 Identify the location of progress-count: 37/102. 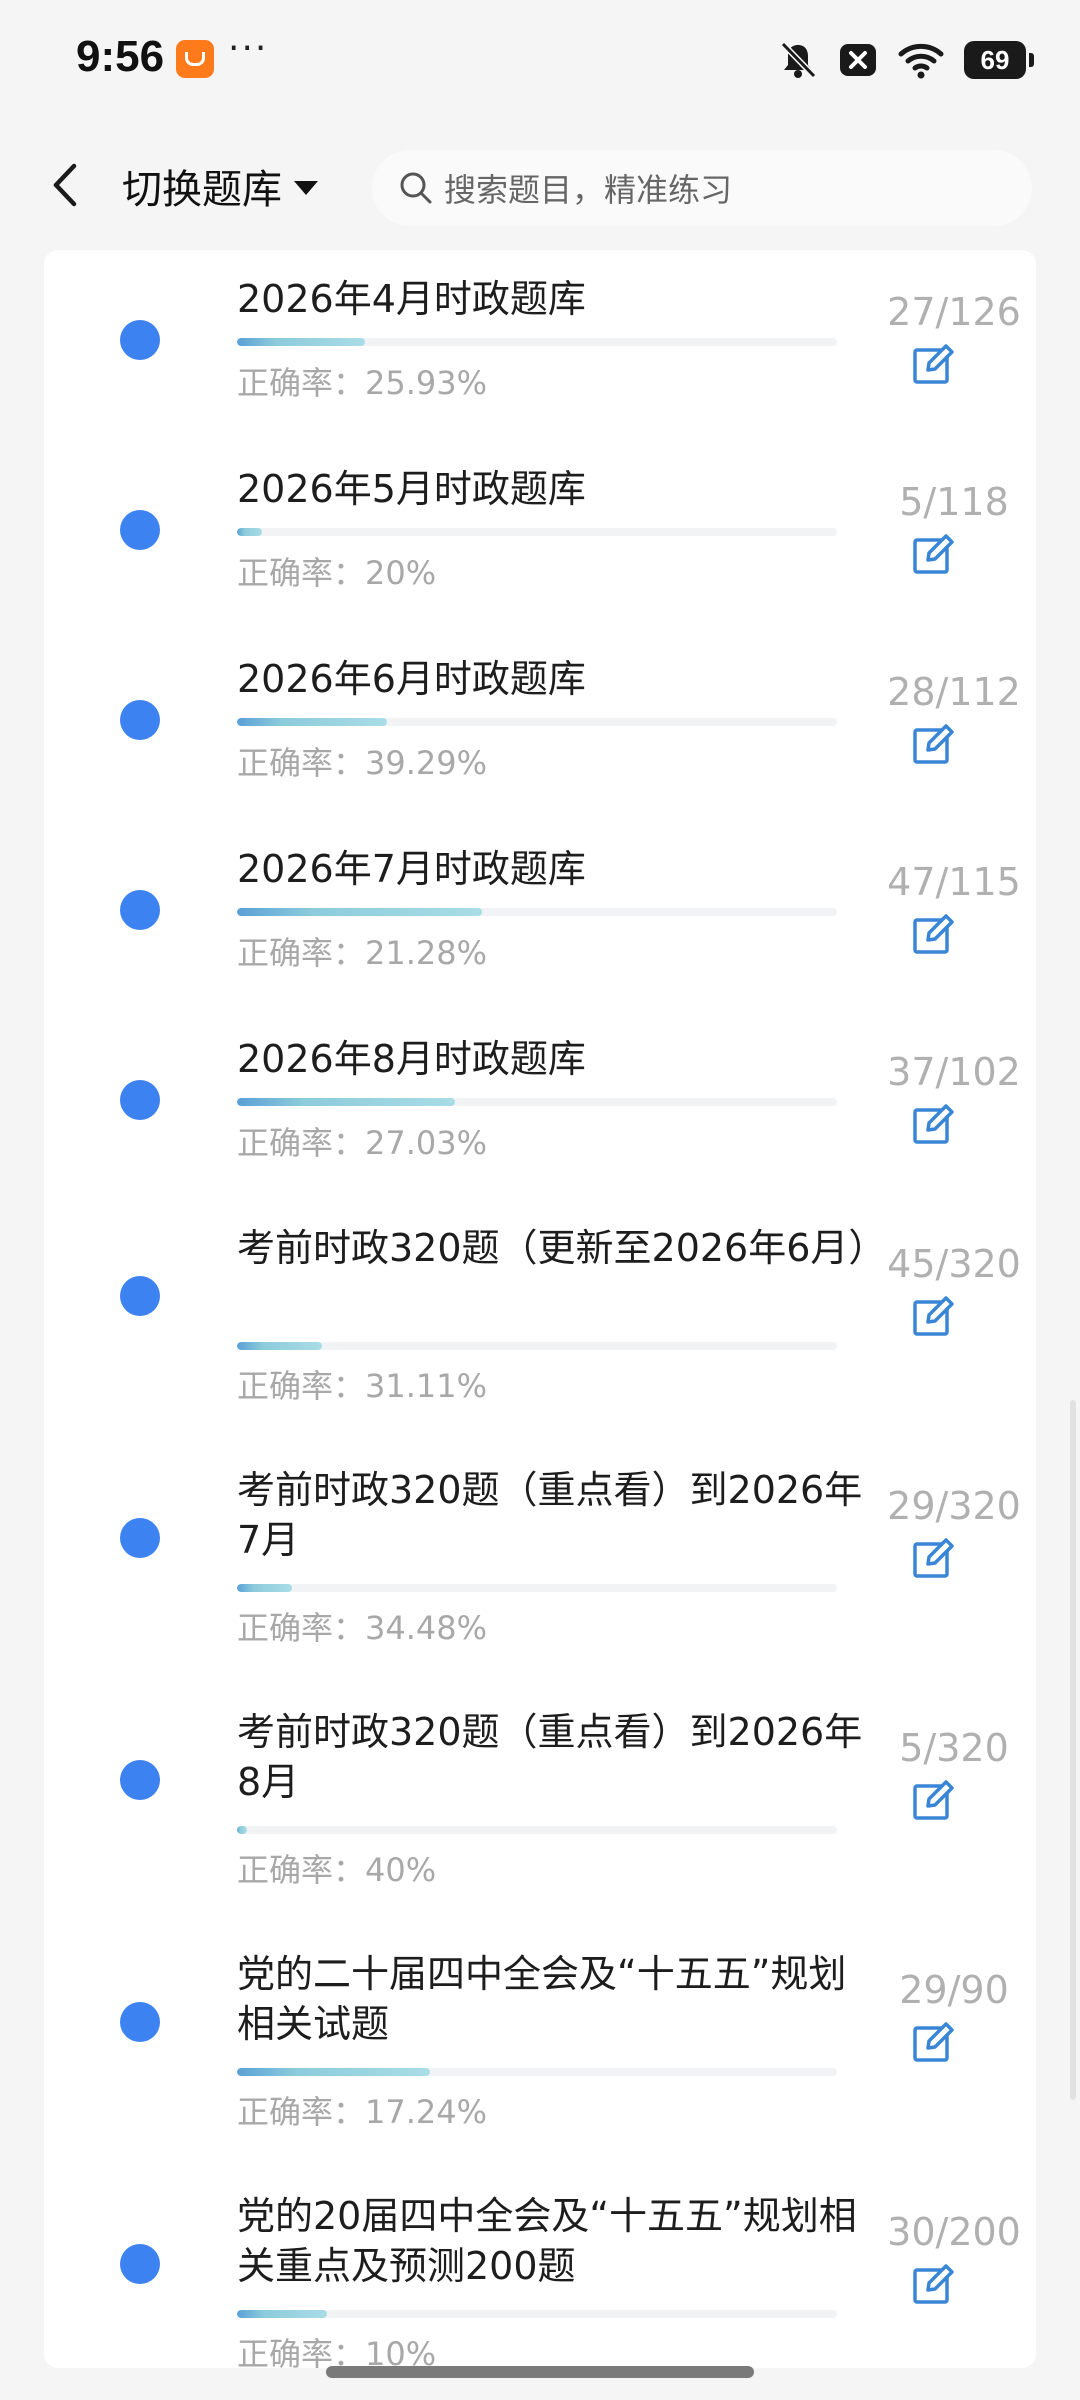
(954, 1072).